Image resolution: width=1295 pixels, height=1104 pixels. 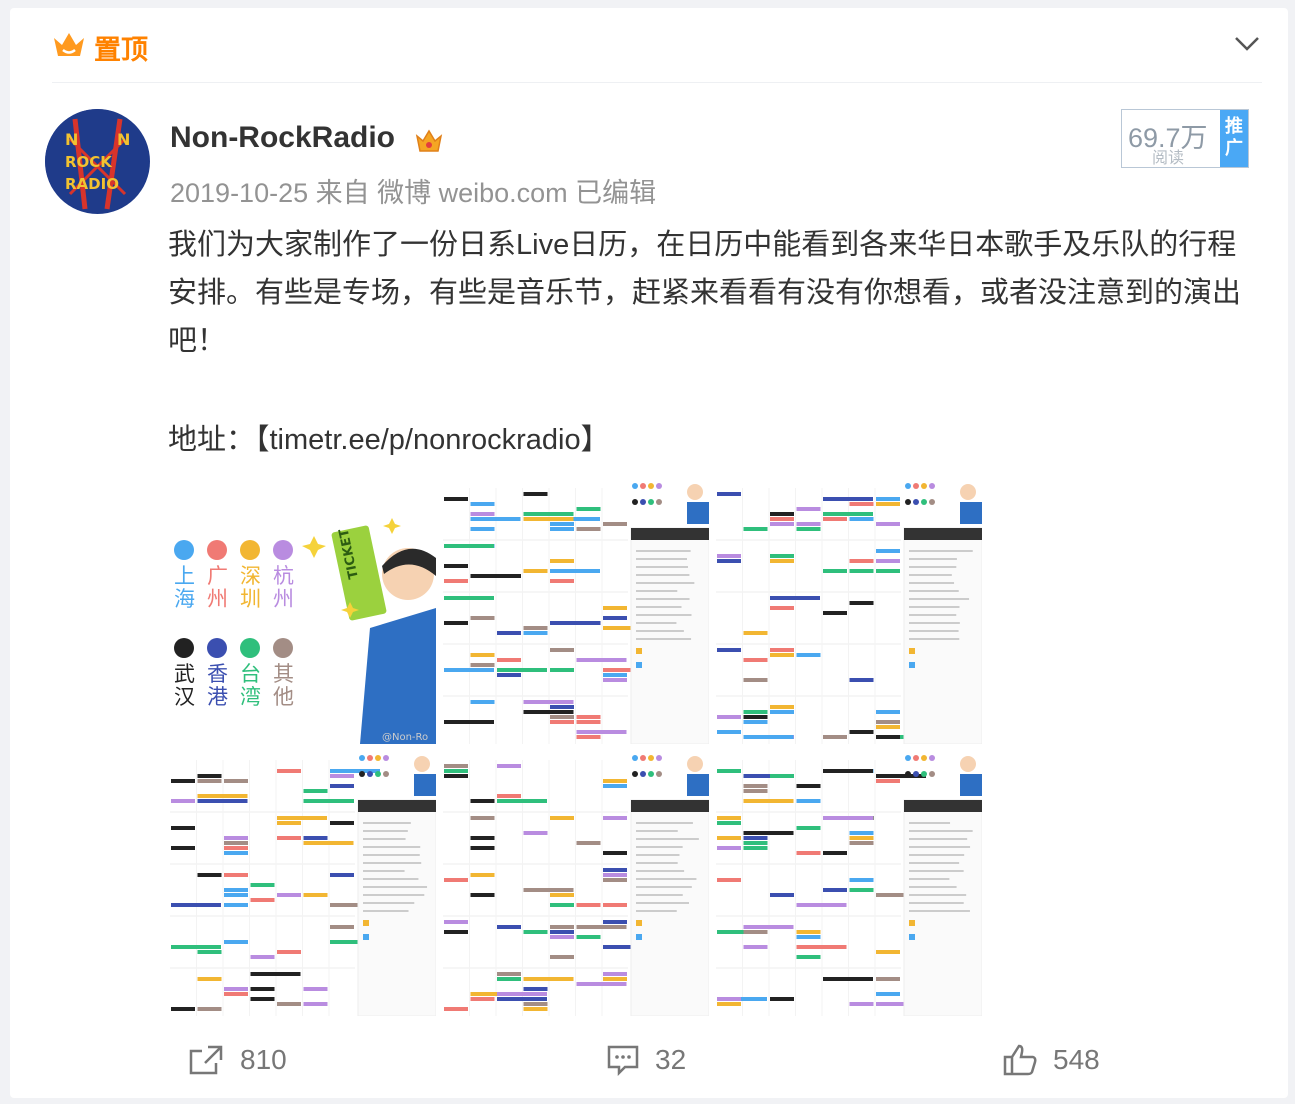 I want to click on comment-button: 32, so click(x=646, y=1060).